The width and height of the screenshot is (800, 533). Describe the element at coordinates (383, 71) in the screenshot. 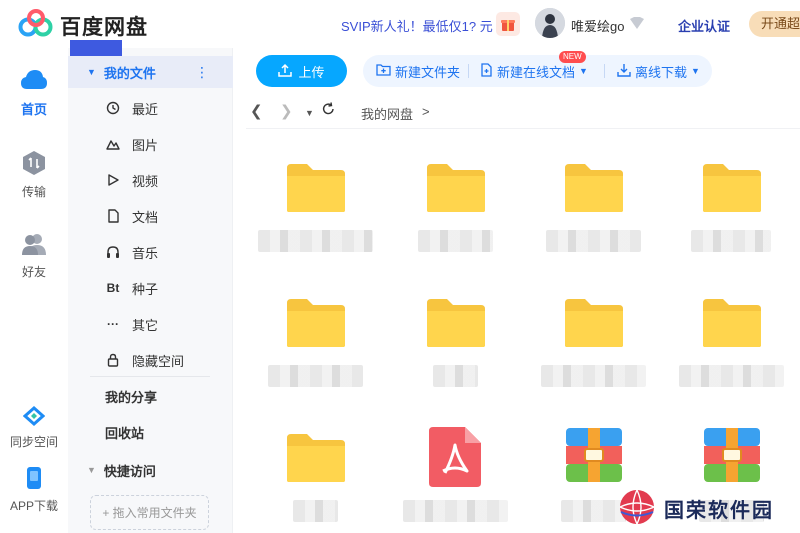

I see `folder-plus-icon` at that location.